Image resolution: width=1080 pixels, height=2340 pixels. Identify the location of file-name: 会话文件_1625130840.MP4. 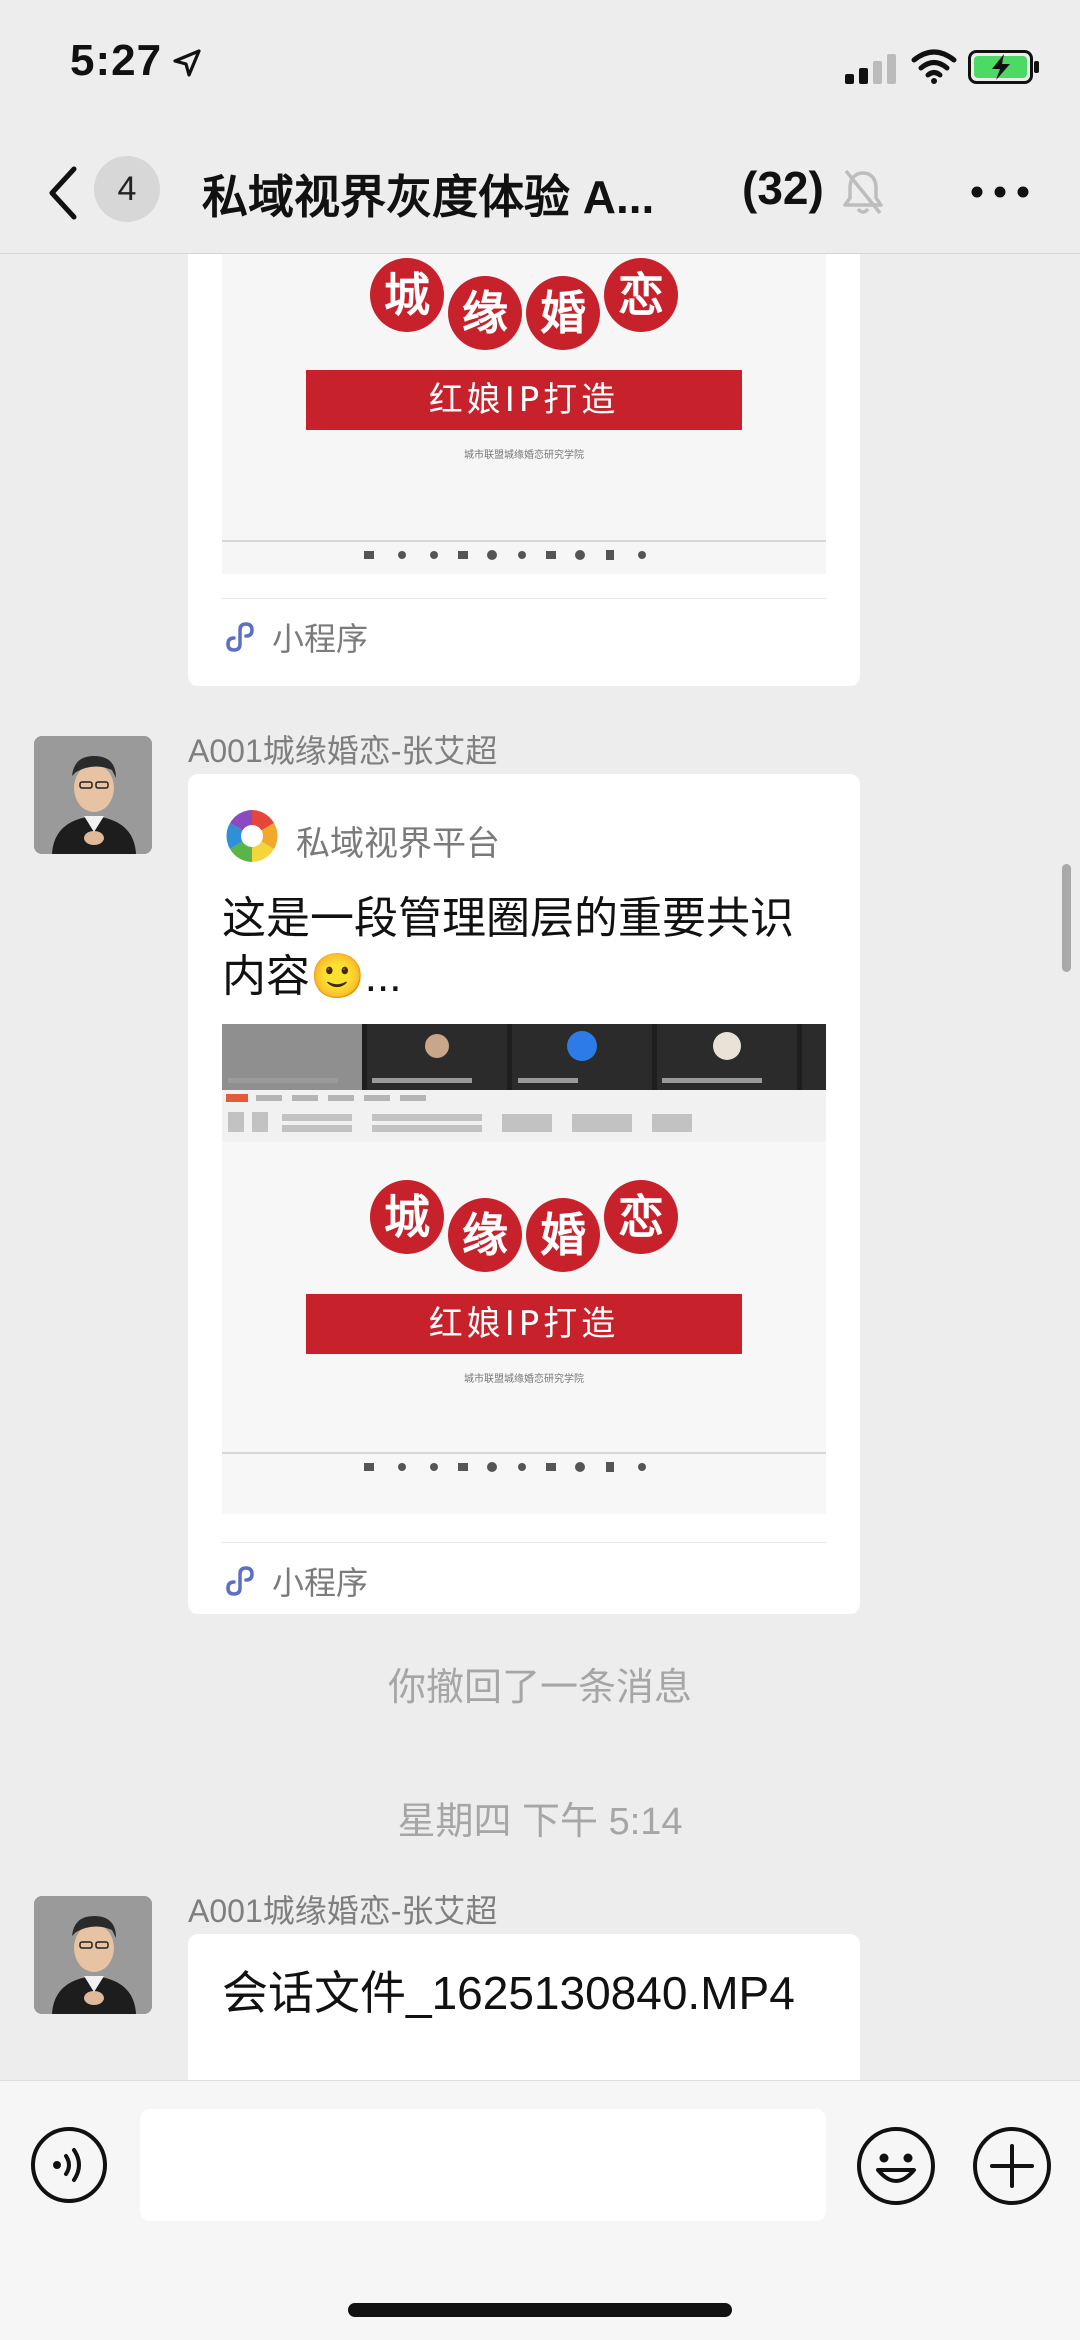
(508, 1993).